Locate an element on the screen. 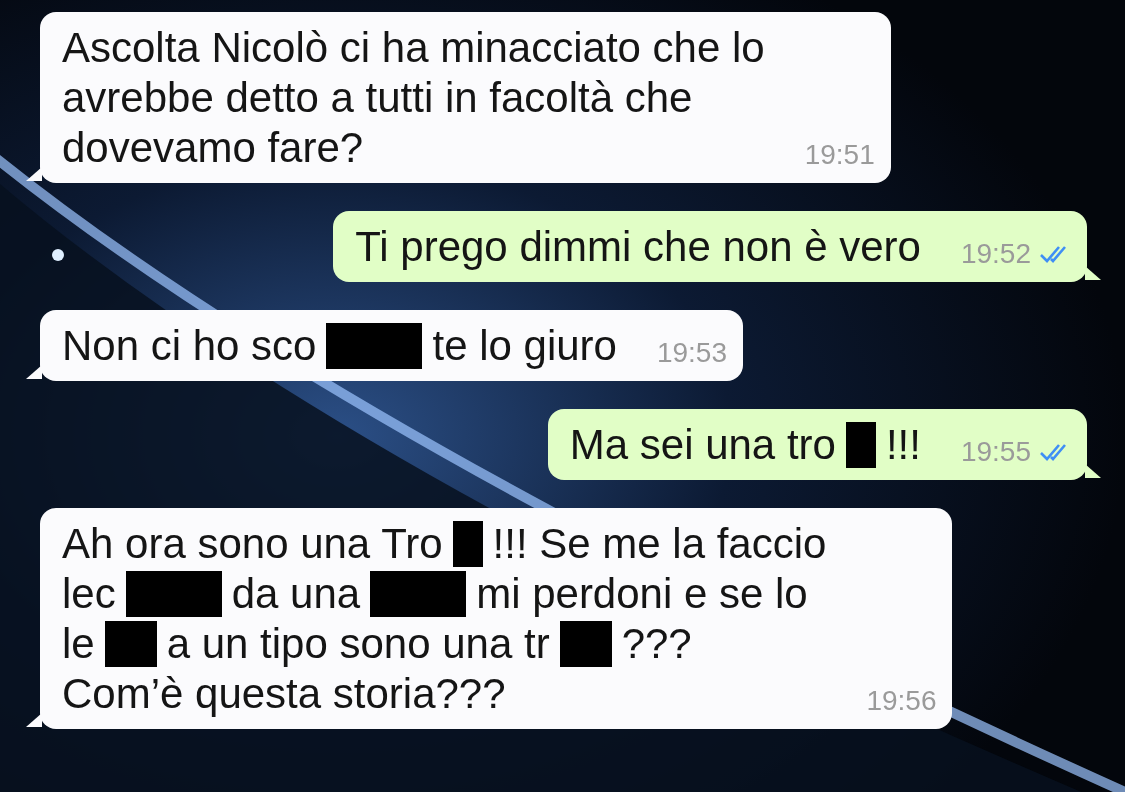  message-time: 19:56 is located at coordinates (901, 701).